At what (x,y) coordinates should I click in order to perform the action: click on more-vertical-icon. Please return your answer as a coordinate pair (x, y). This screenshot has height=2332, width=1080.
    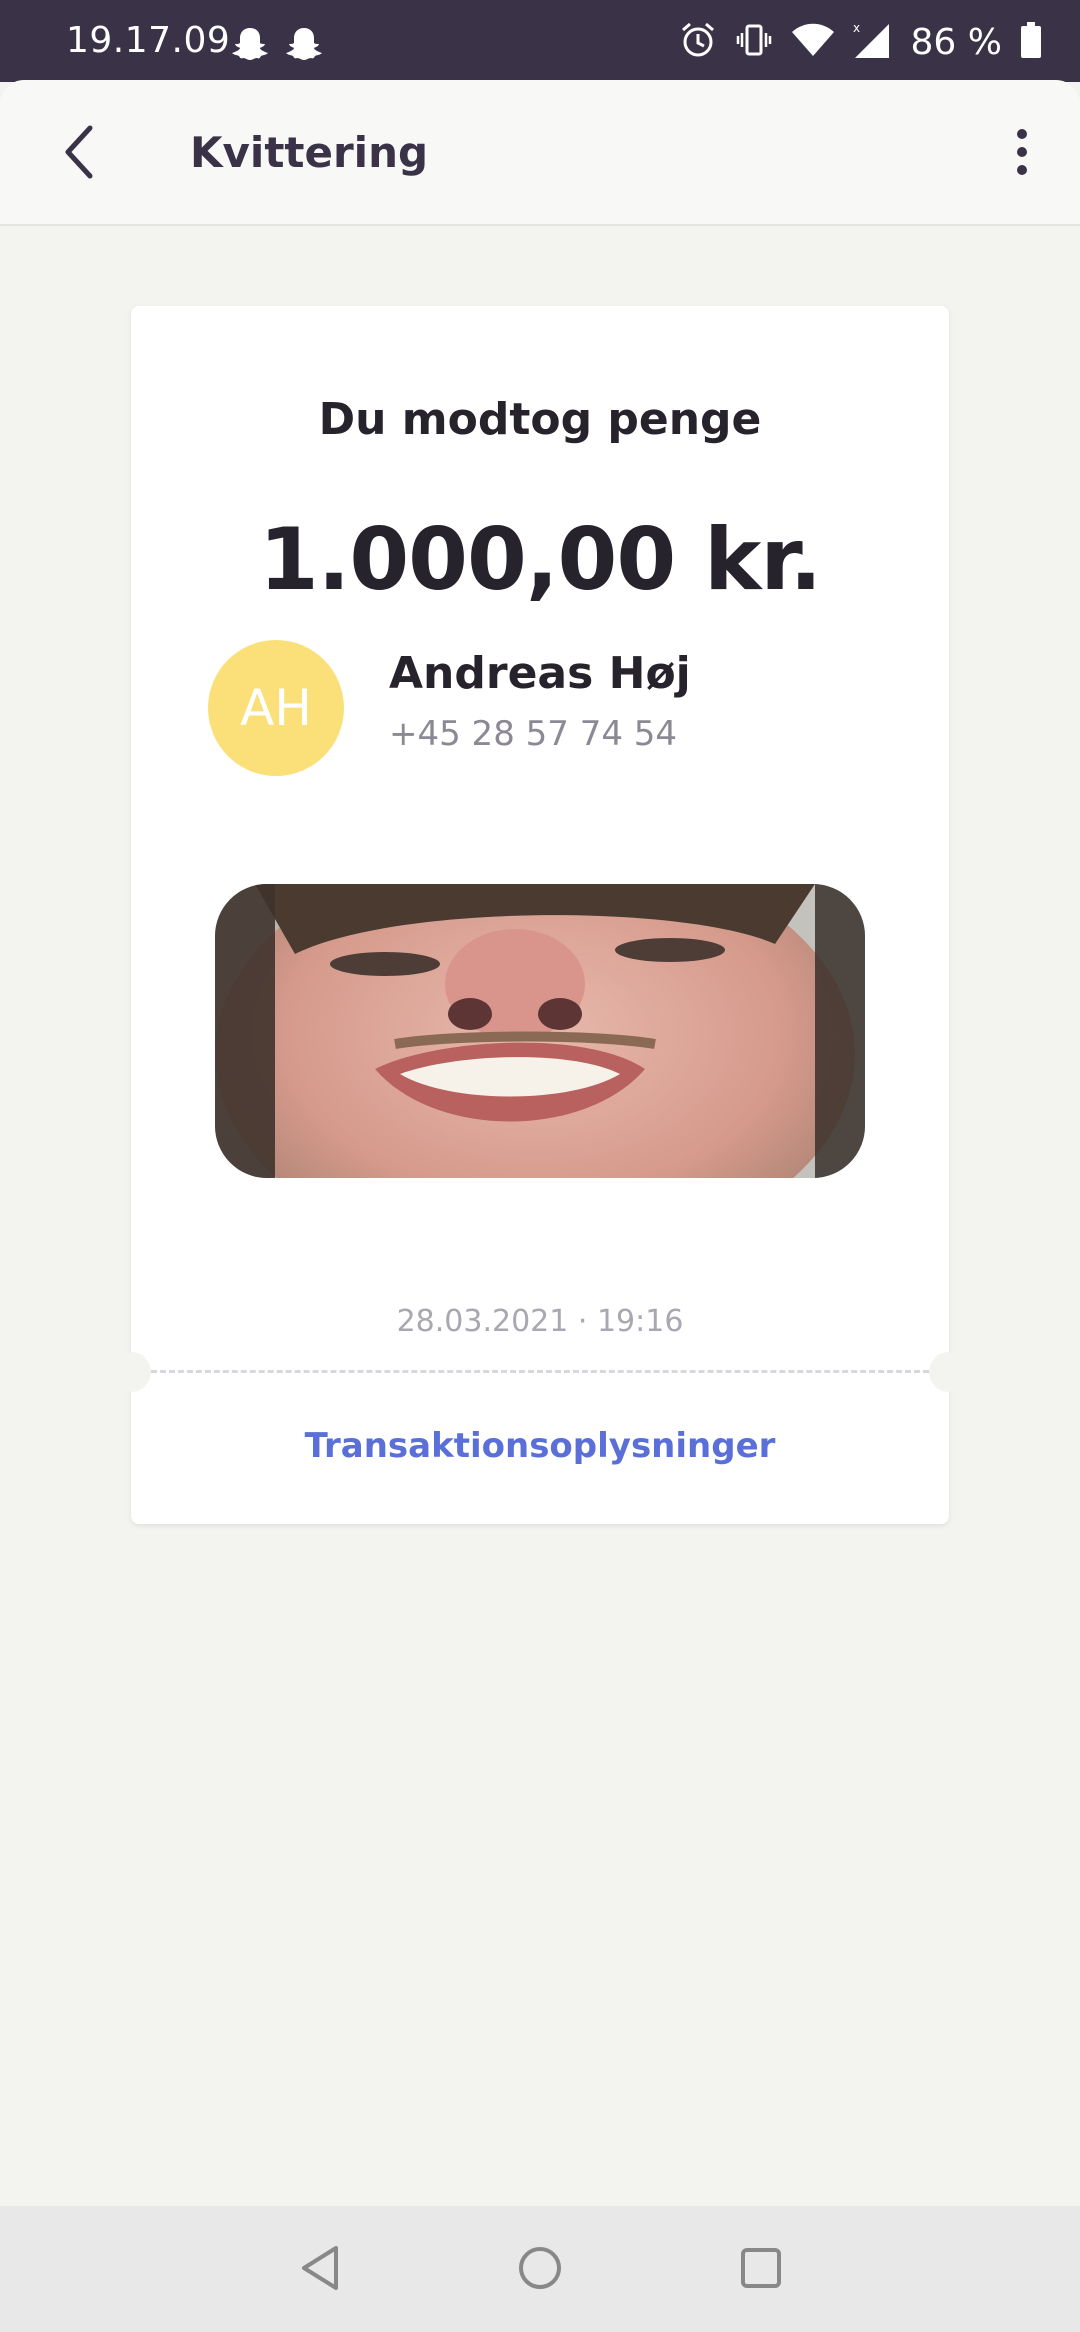
    Looking at the image, I should click on (1022, 154).